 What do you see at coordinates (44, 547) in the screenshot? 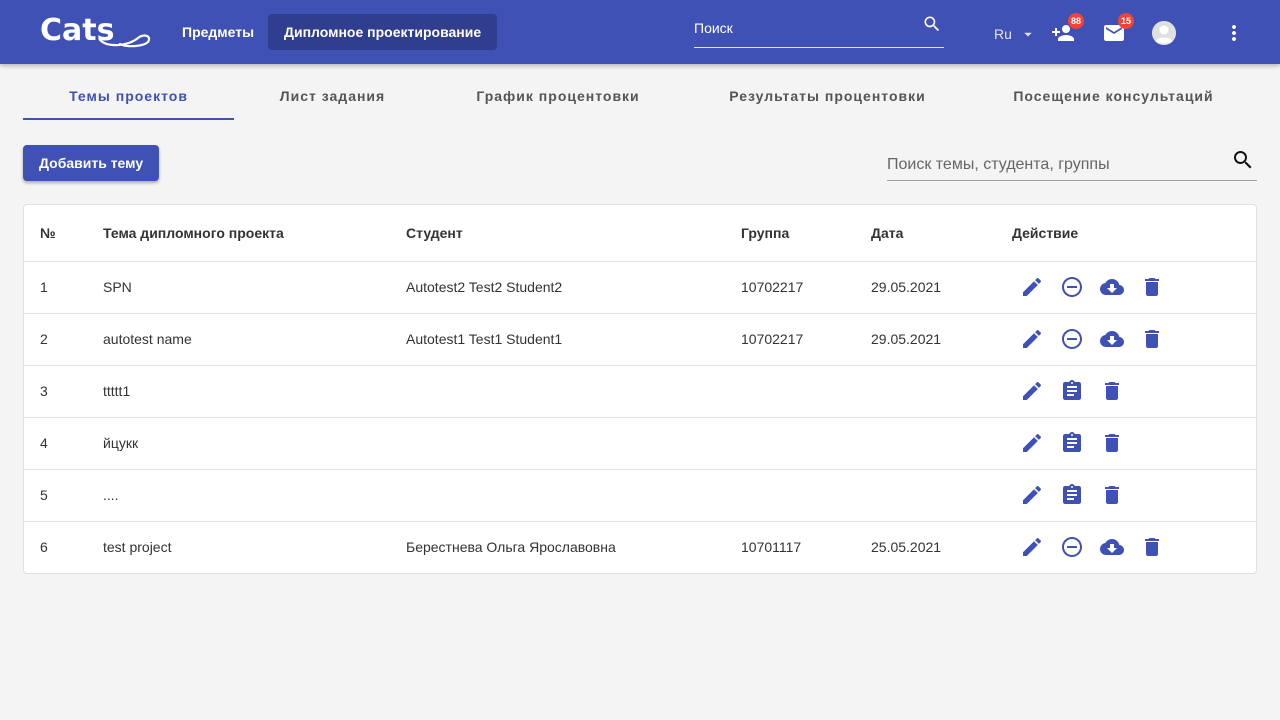
I see `cell-number: 6` at bounding box center [44, 547].